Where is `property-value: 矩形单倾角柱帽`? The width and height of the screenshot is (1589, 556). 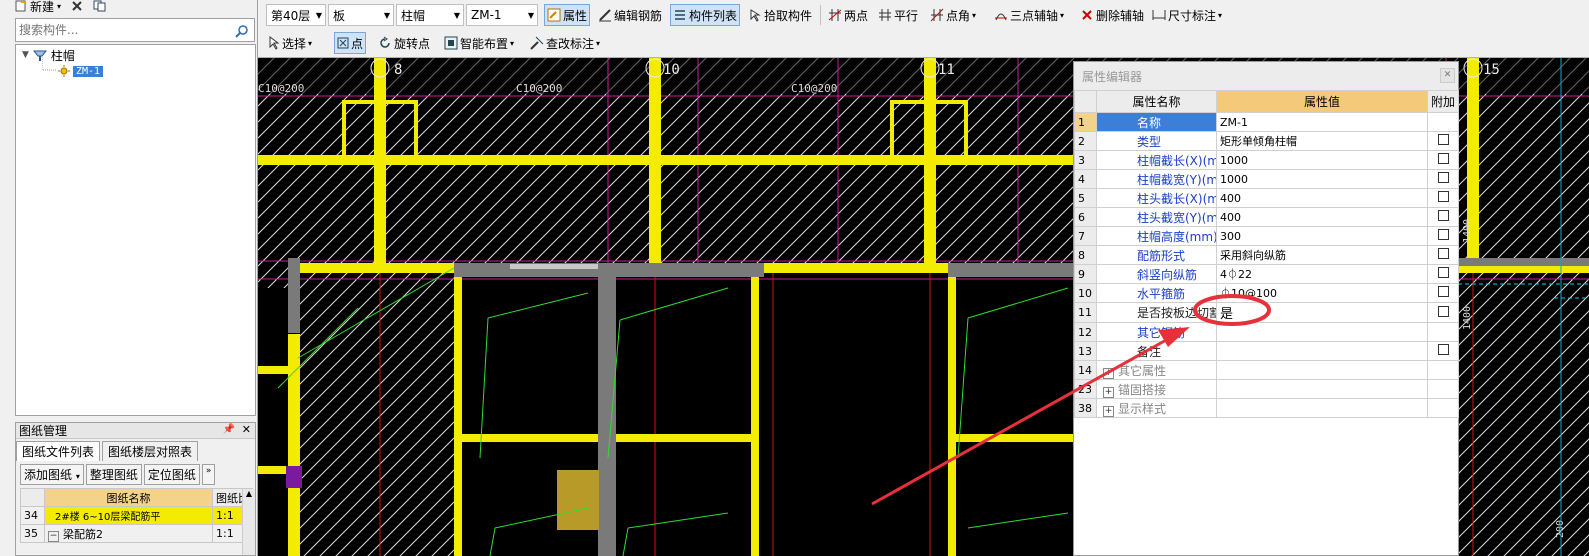
property-value: 矩形单倾角柱帽 is located at coordinates (1322, 141).